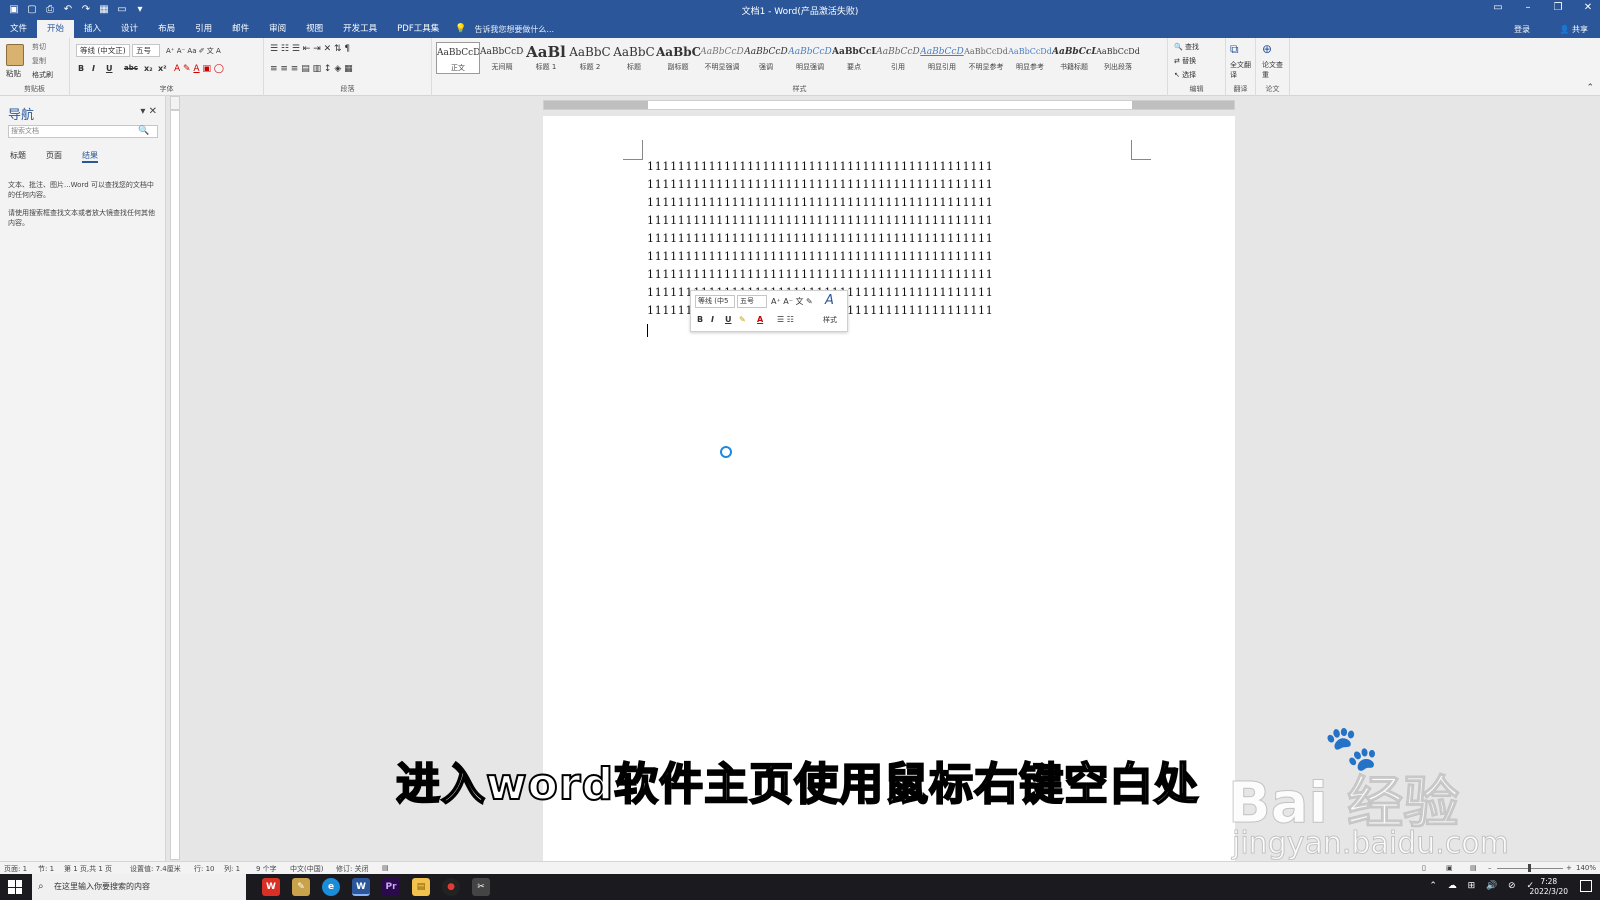 The image size is (1600, 900). What do you see at coordinates (418, 29) in the screenshot?
I see `tab-pdf-tools: PDF工具集` at bounding box center [418, 29].